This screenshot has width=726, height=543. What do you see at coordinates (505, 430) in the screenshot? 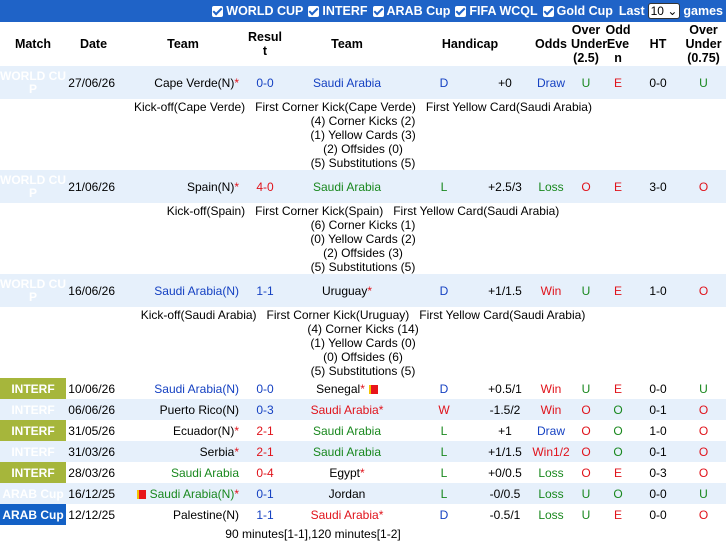
I see `handicap-value: +1` at bounding box center [505, 430].